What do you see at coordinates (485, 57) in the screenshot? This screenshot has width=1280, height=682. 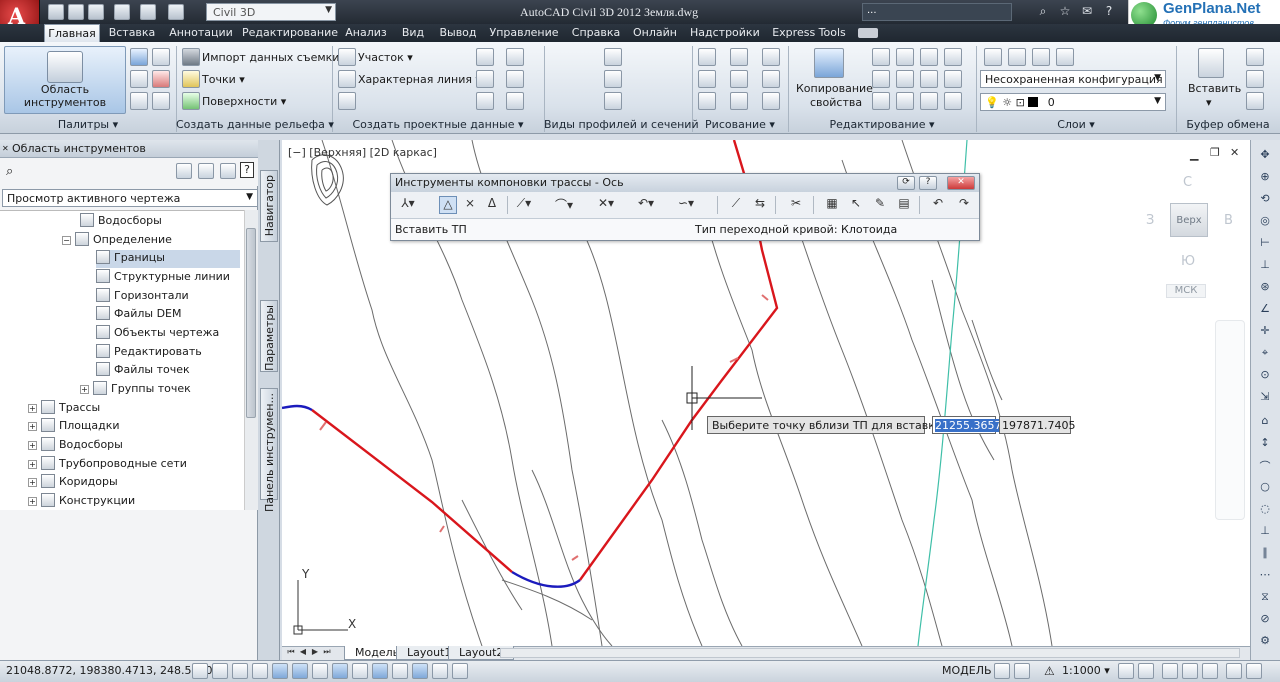 I see `alignment-icon` at bounding box center [485, 57].